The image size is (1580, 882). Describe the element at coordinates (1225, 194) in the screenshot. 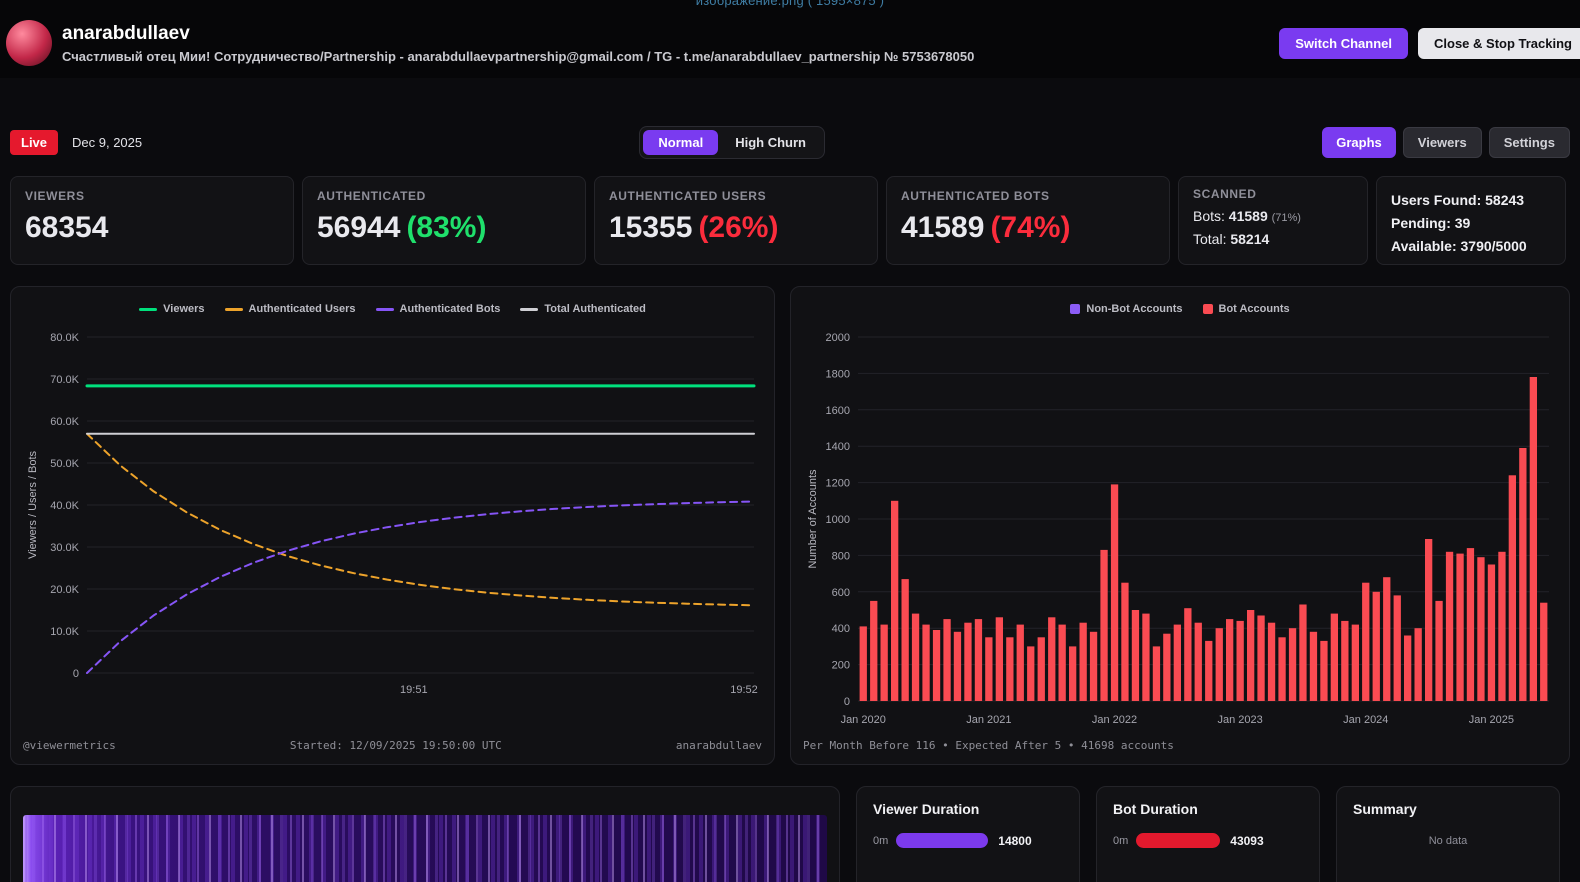

I see `scanned-stat-label: SCANNED` at that location.